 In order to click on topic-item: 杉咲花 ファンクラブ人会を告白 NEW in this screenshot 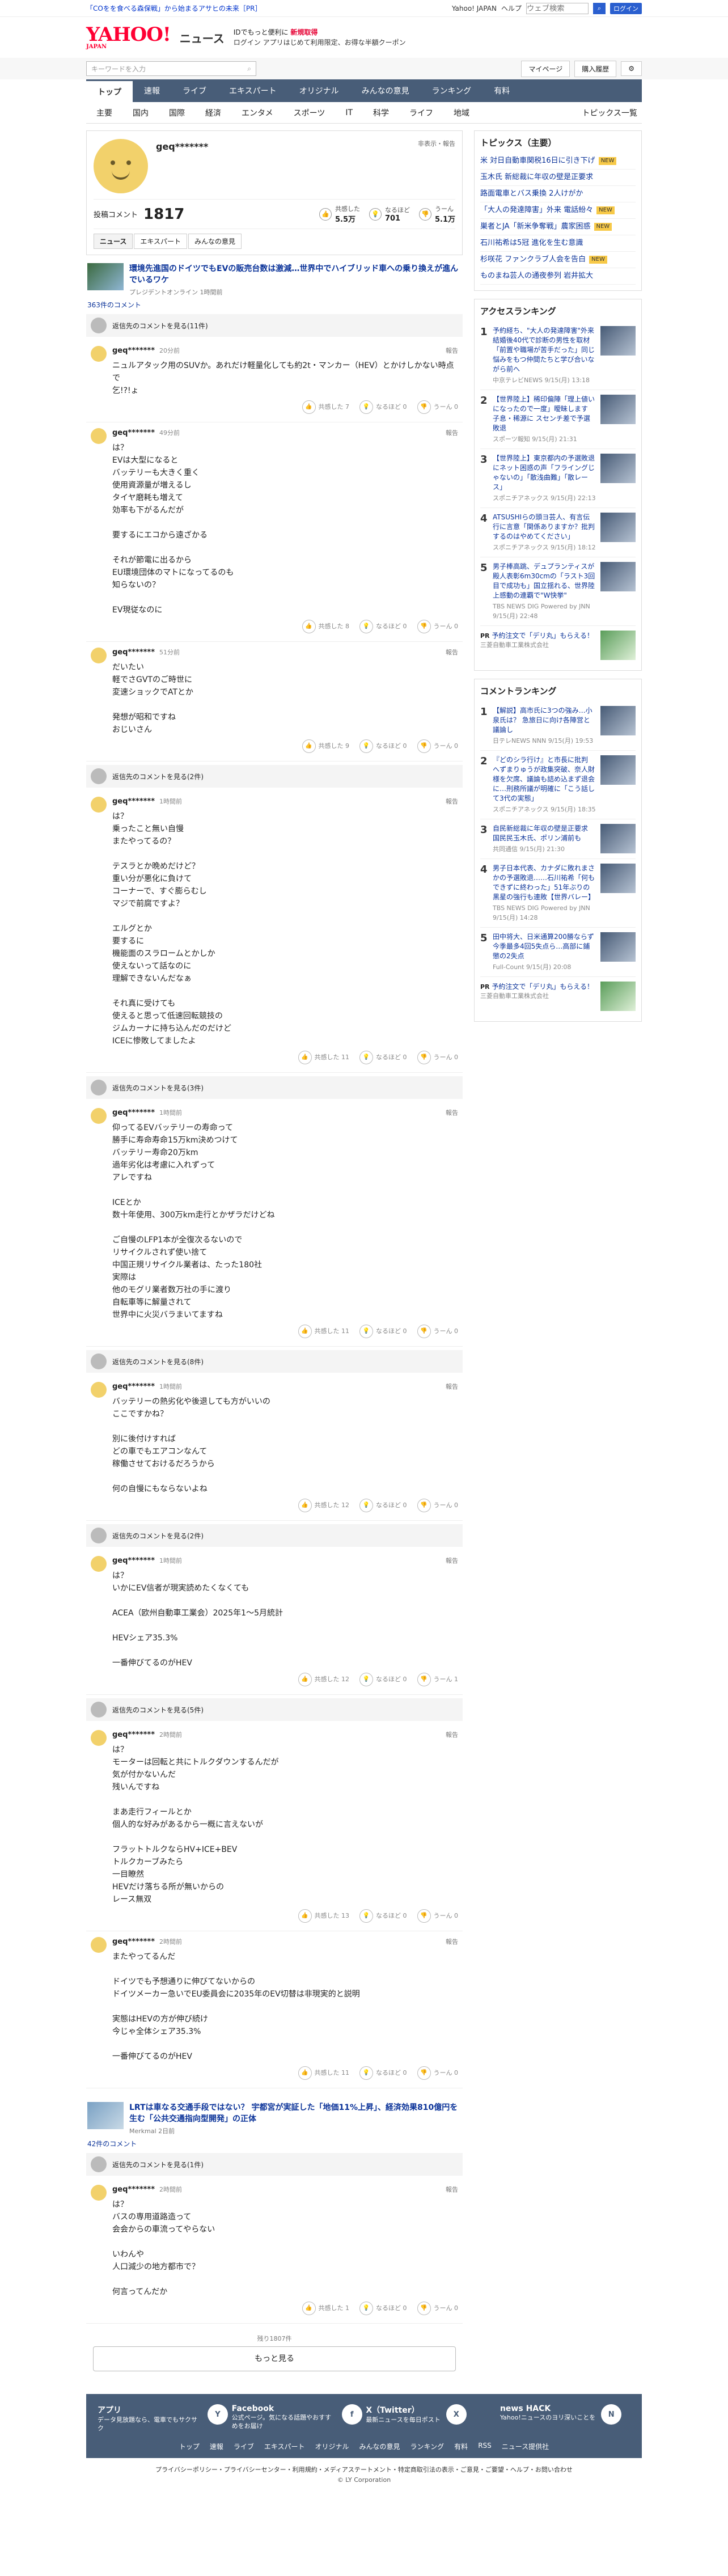, I will do `click(558, 260)`.